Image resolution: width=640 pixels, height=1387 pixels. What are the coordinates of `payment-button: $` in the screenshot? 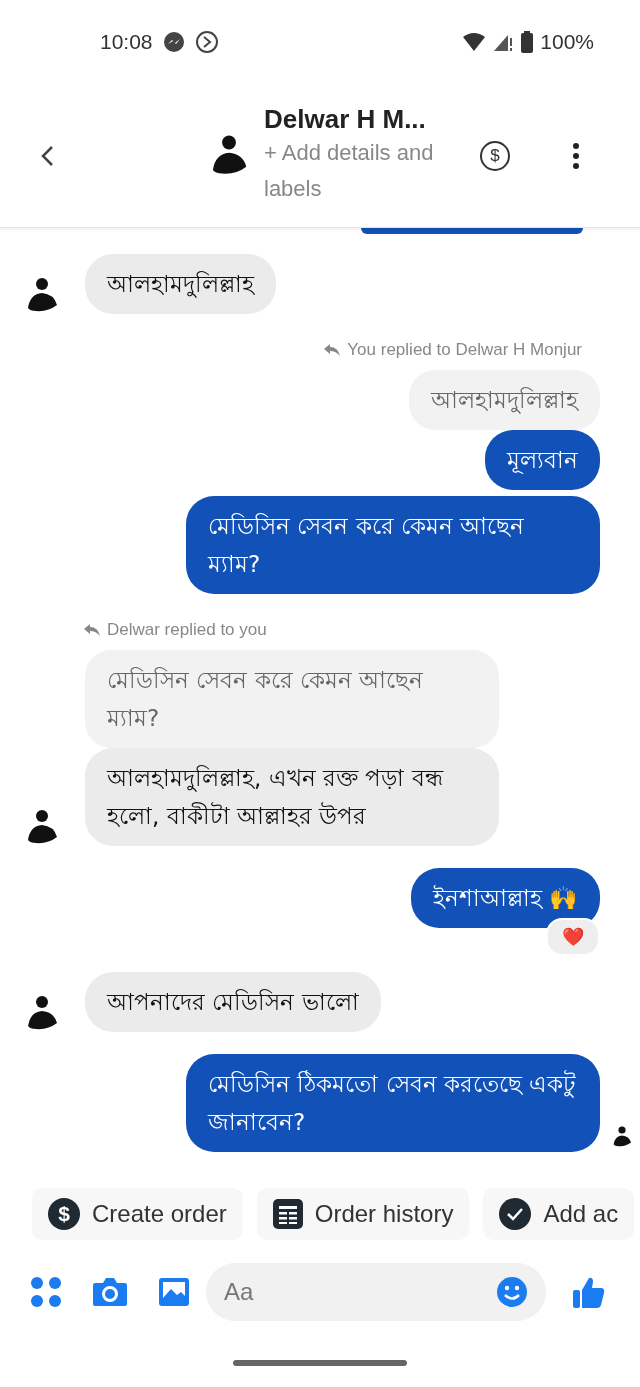 It's located at (495, 155).